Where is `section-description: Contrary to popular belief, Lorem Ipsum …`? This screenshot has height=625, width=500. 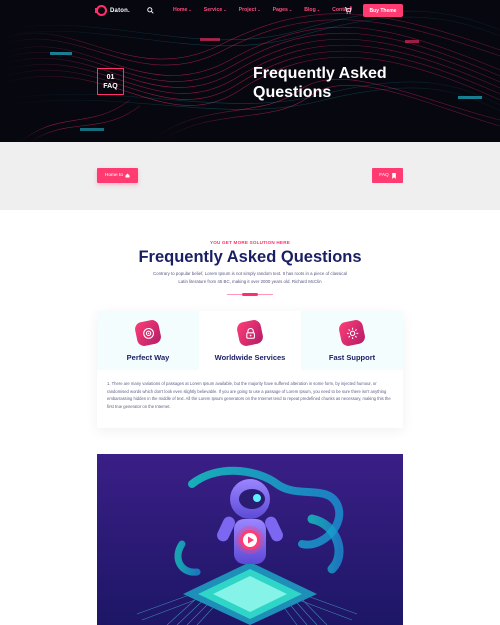 section-description: Contrary to popular belief, Lorem Ipsum … is located at coordinates (249, 277).